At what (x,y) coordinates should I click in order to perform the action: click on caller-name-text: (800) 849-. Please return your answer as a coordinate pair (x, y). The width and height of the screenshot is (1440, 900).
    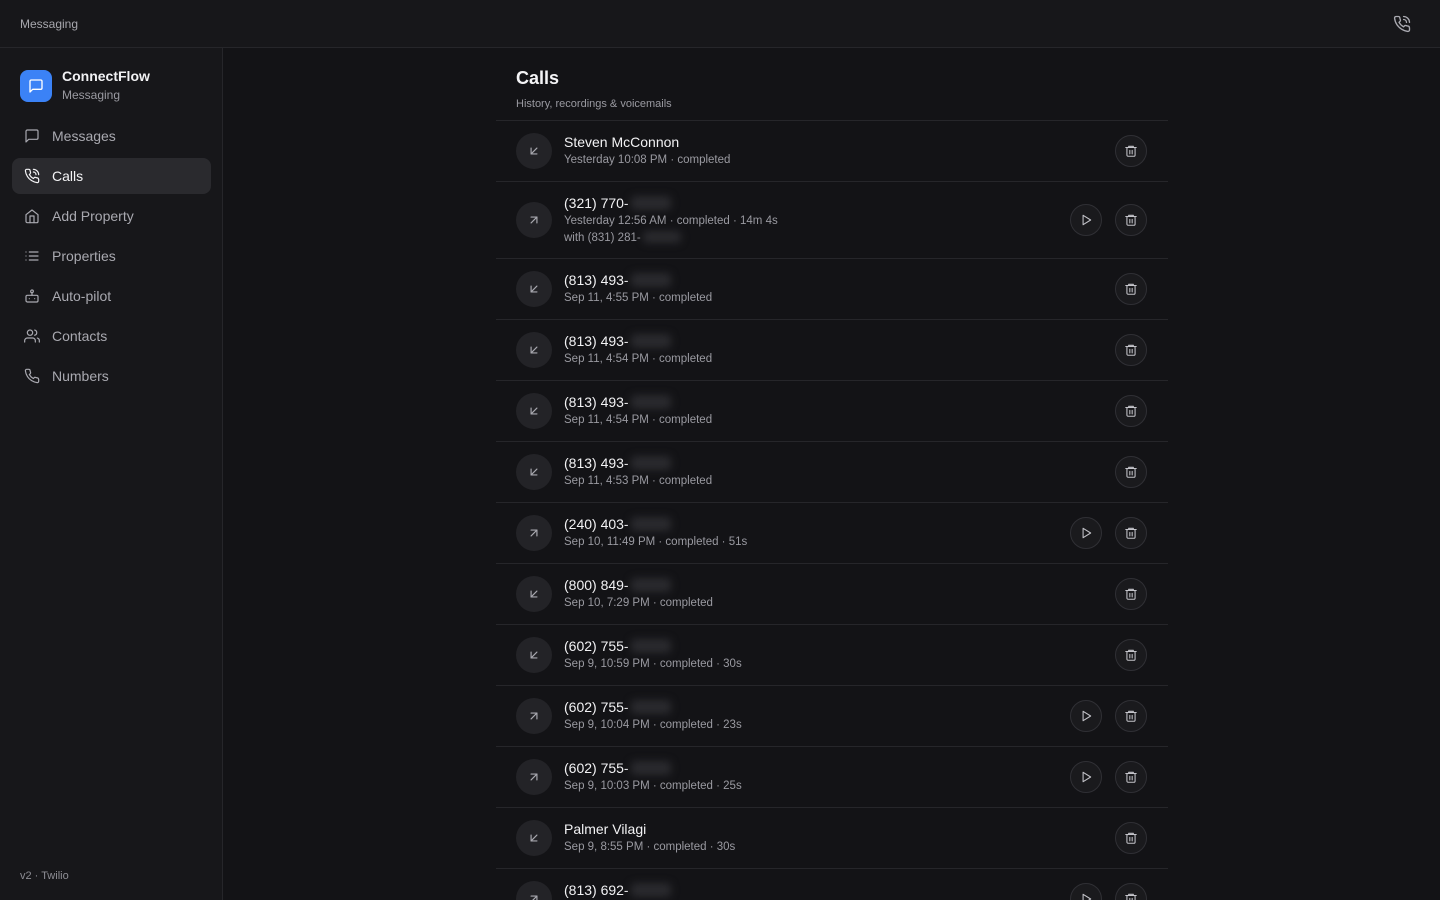
    Looking at the image, I should click on (596, 585).